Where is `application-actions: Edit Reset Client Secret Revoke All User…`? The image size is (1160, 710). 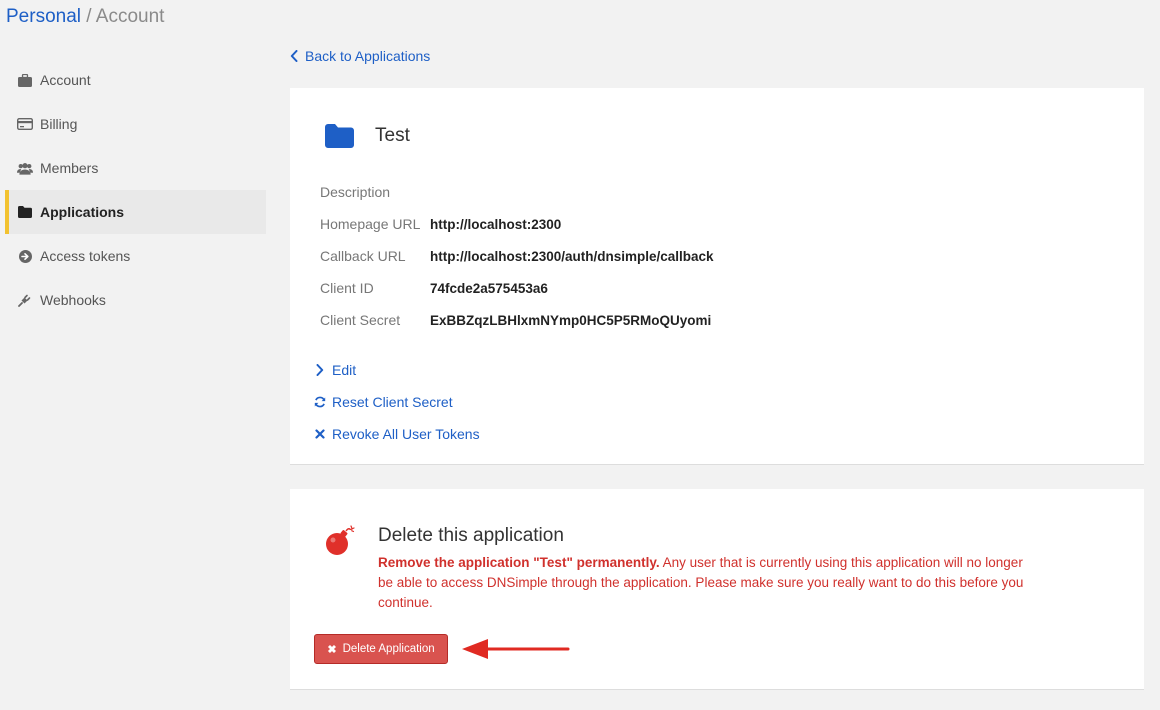
application-actions: Edit Reset Client Secret Revoke All User… is located at coordinates (397, 402).